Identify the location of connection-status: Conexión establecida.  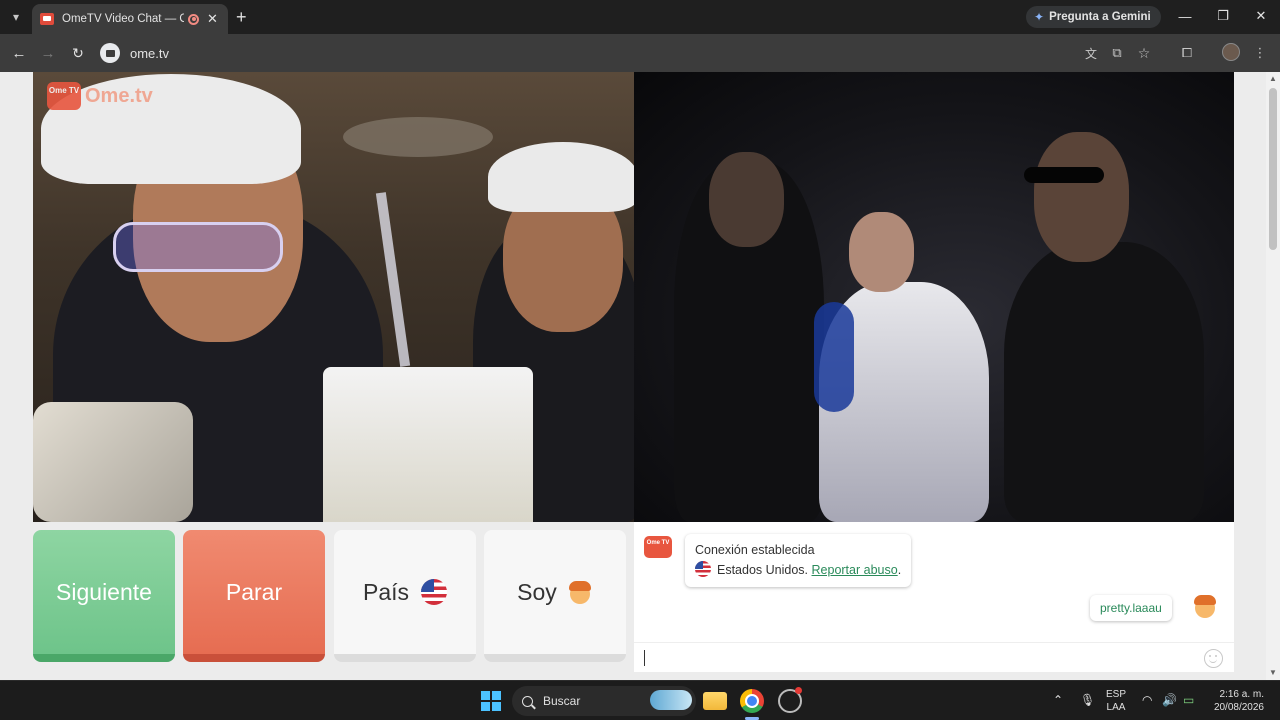
(755, 550).